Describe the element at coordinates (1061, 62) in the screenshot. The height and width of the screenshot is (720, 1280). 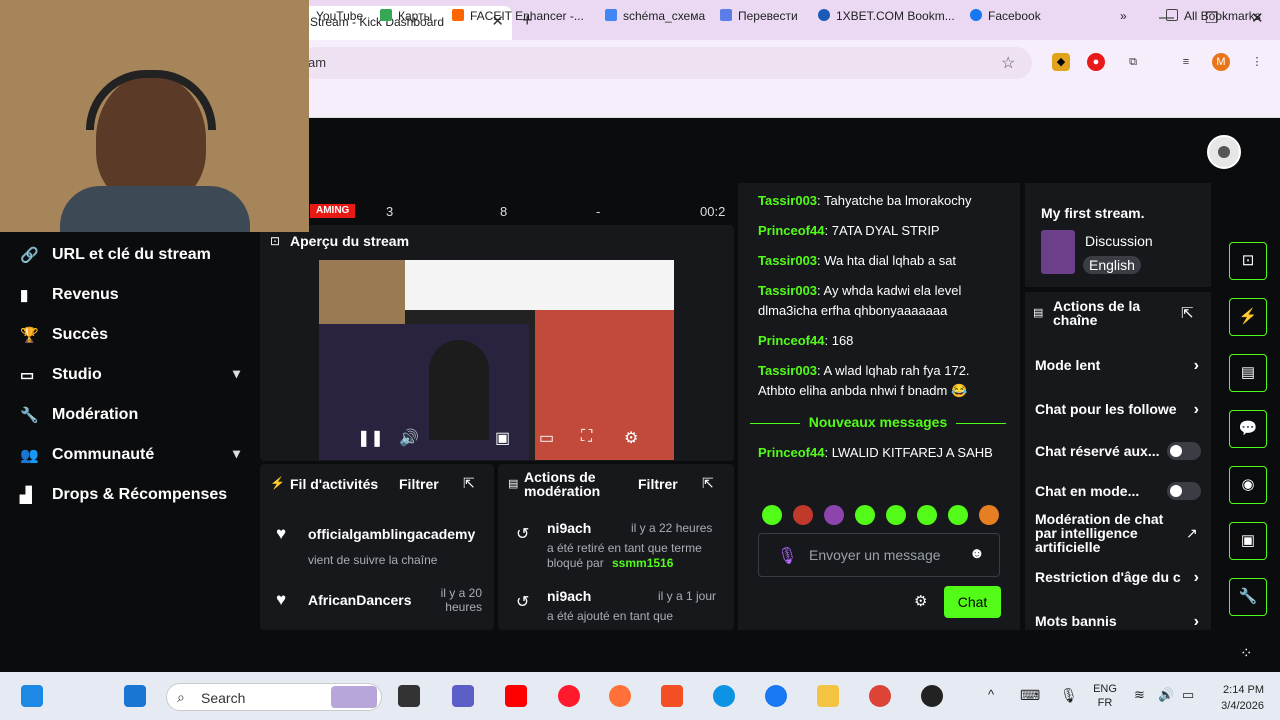
I see `extension-icon: ◆` at that location.